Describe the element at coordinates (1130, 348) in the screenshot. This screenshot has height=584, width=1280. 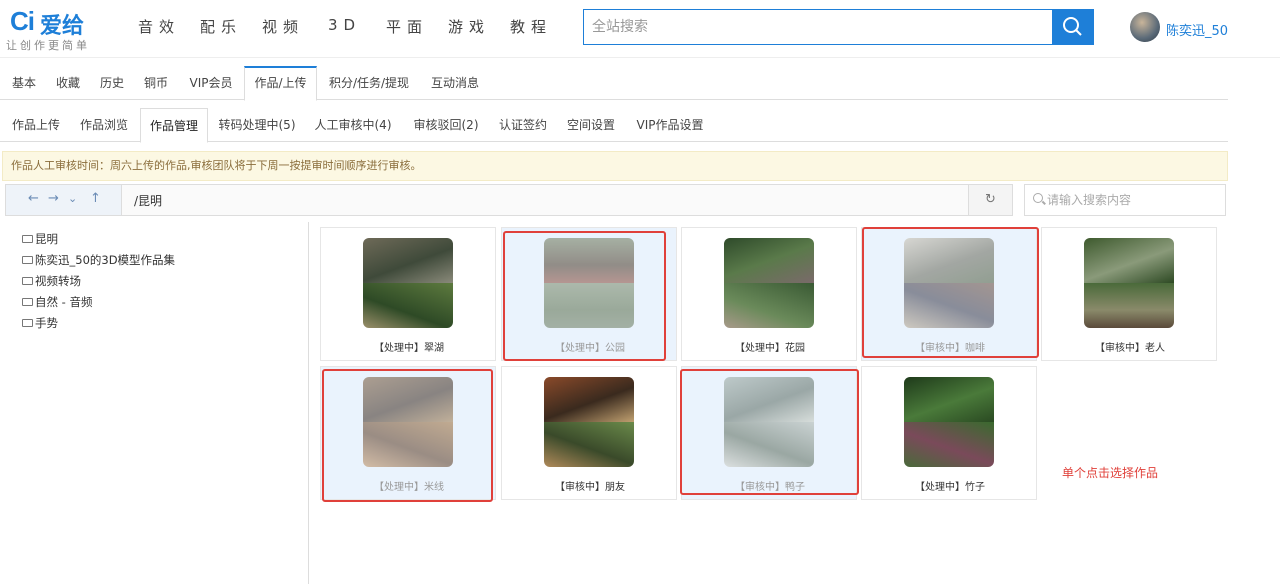
I see `work-caption: 【审核中】老人` at that location.